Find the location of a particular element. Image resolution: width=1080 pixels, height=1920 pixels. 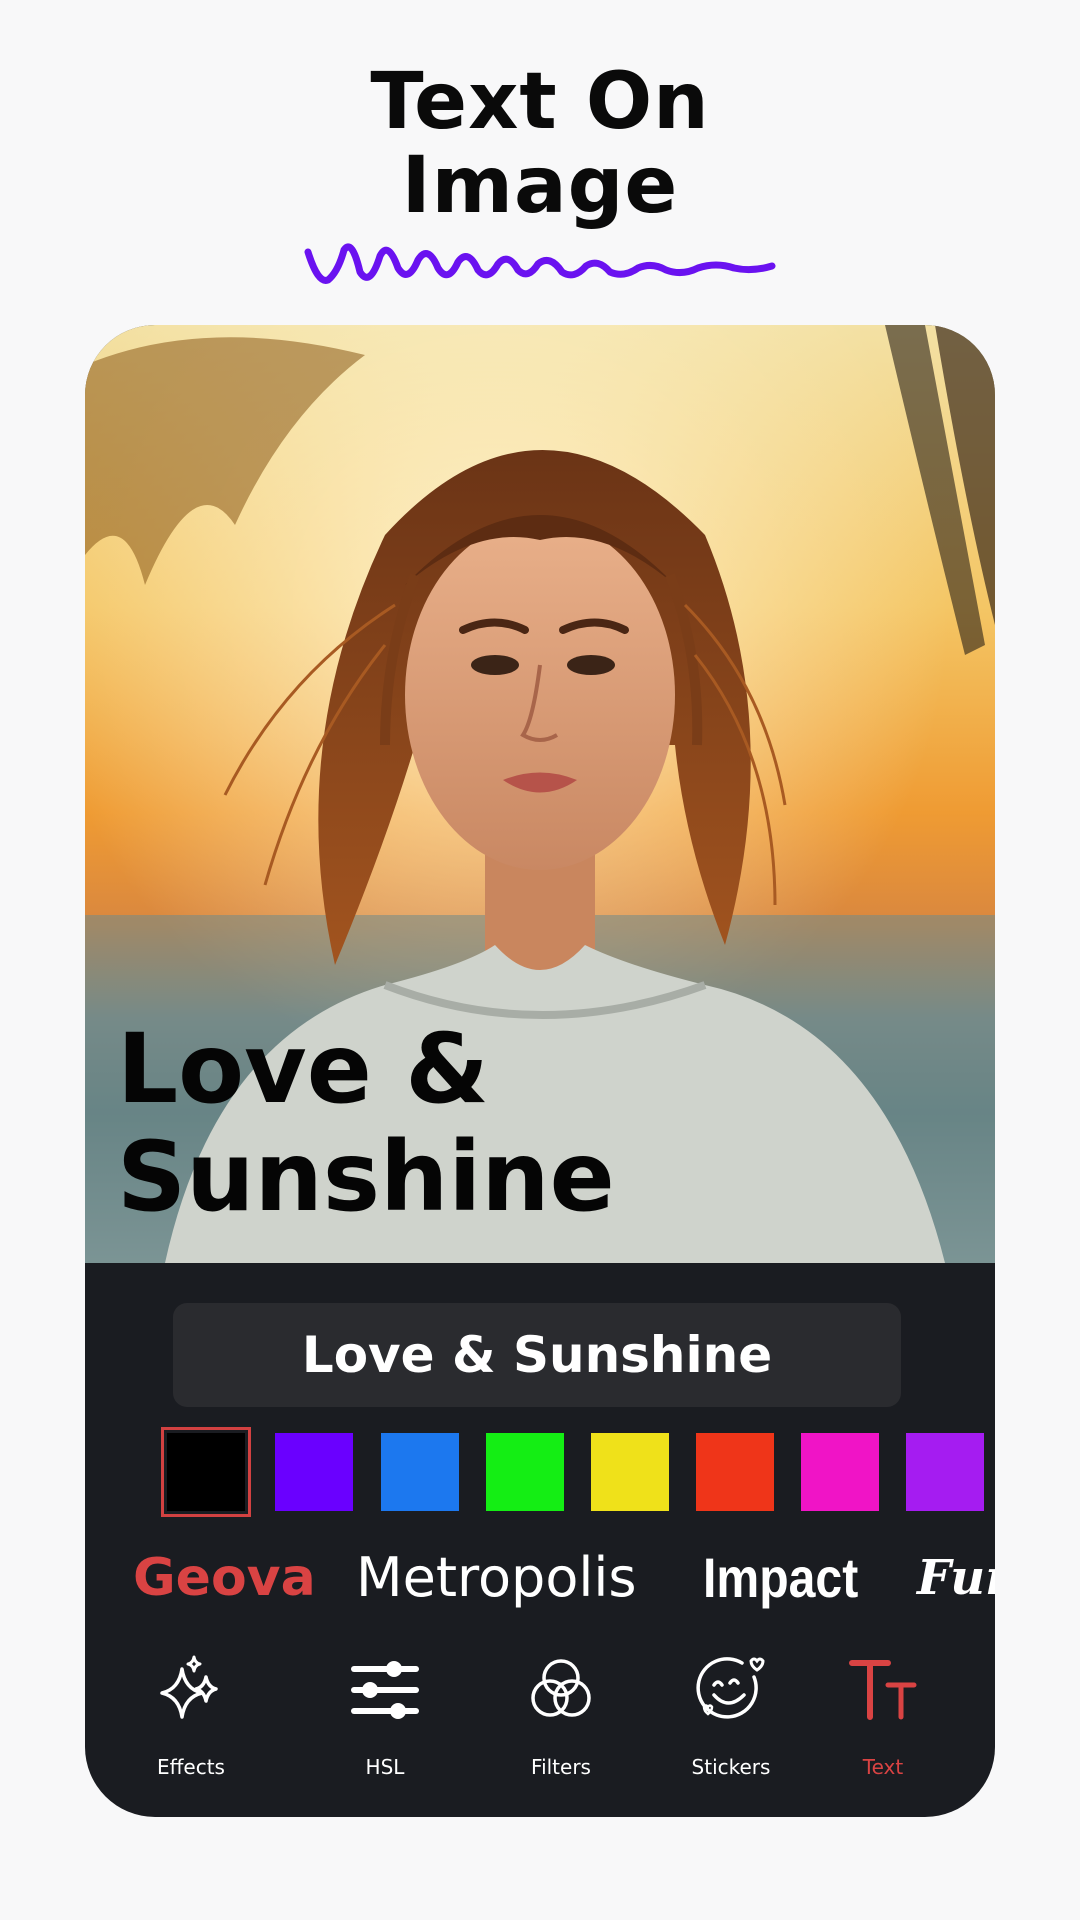

text-overlay: Love & Sunshine is located at coordinates (366, 1123).